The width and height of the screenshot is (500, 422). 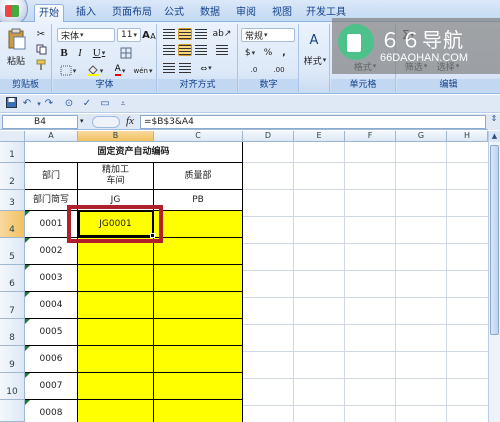 What do you see at coordinates (51, 176) in the screenshot?
I see `cell-a2: 部门` at bounding box center [51, 176].